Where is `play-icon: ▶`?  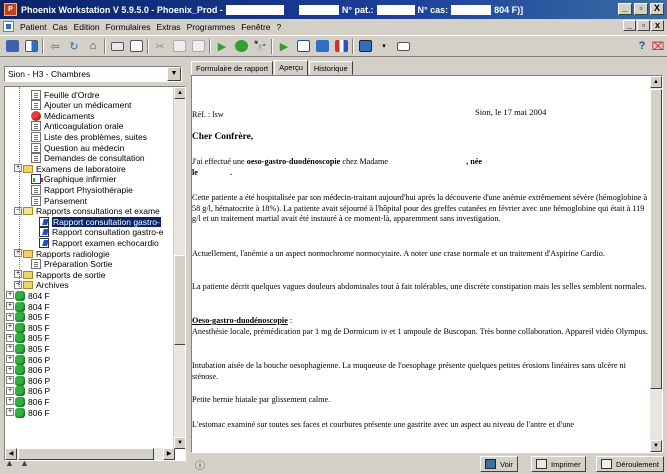
play-icon: ▶ is located at coordinates (222, 46).